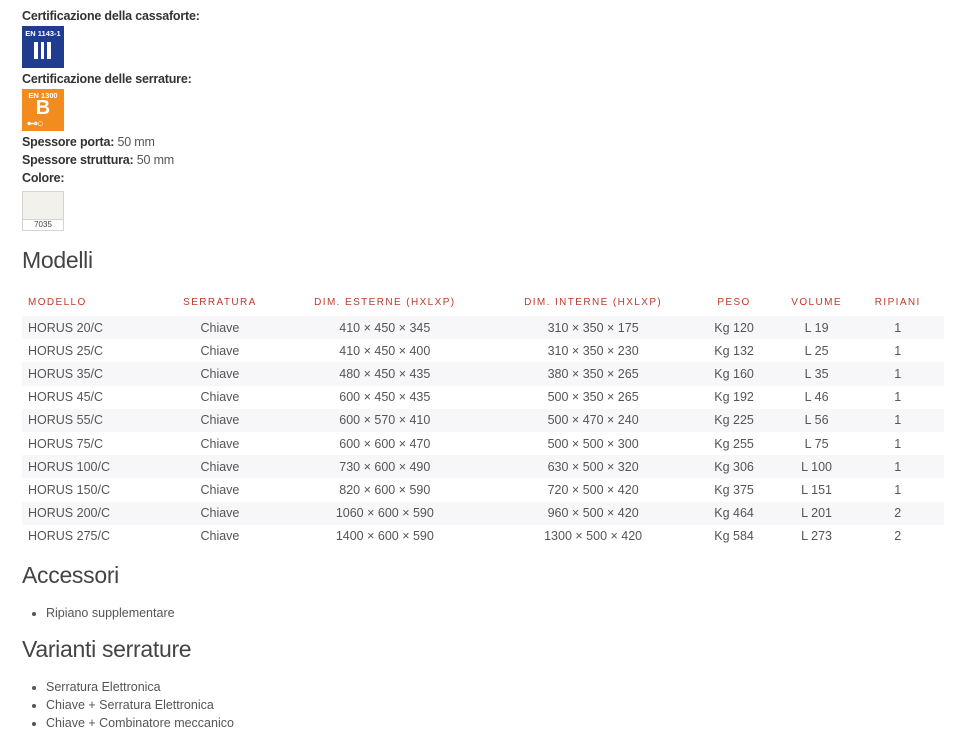 This screenshot has width=955, height=732. Describe the element at coordinates (816, 536) in the screenshot. I see `cell-volume: L 273` at that location.